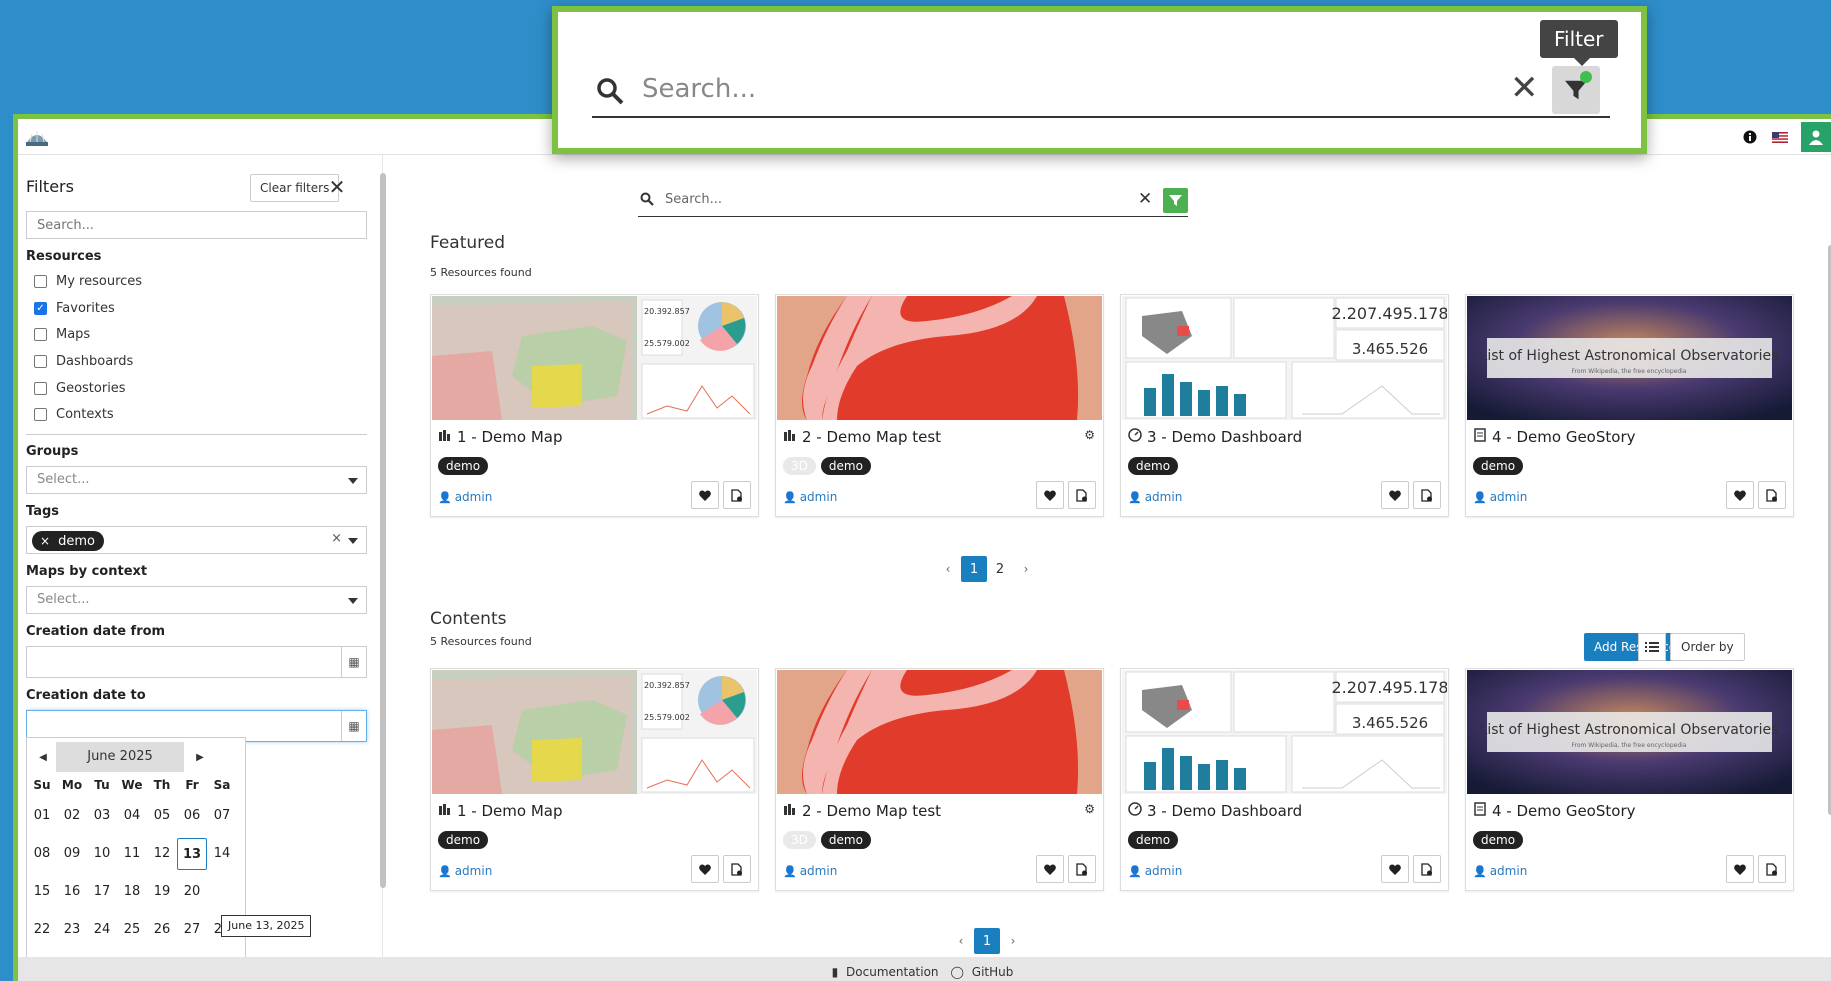  What do you see at coordinates (1816, 137) in the screenshot?
I see `user-icon` at bounding box center [1816, 137].